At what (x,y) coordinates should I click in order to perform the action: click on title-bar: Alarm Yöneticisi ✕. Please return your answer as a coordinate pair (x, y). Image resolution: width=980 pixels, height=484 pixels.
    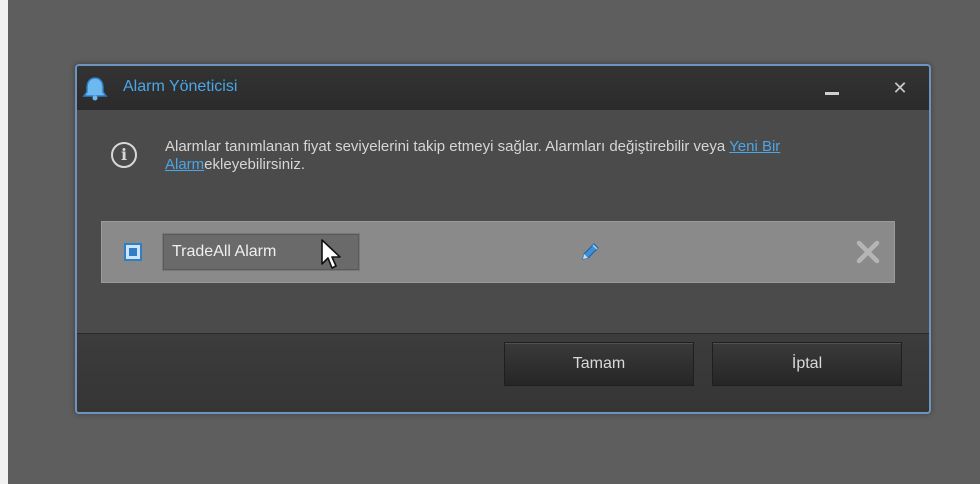
    Looking at the image, I should click on (503, 88).